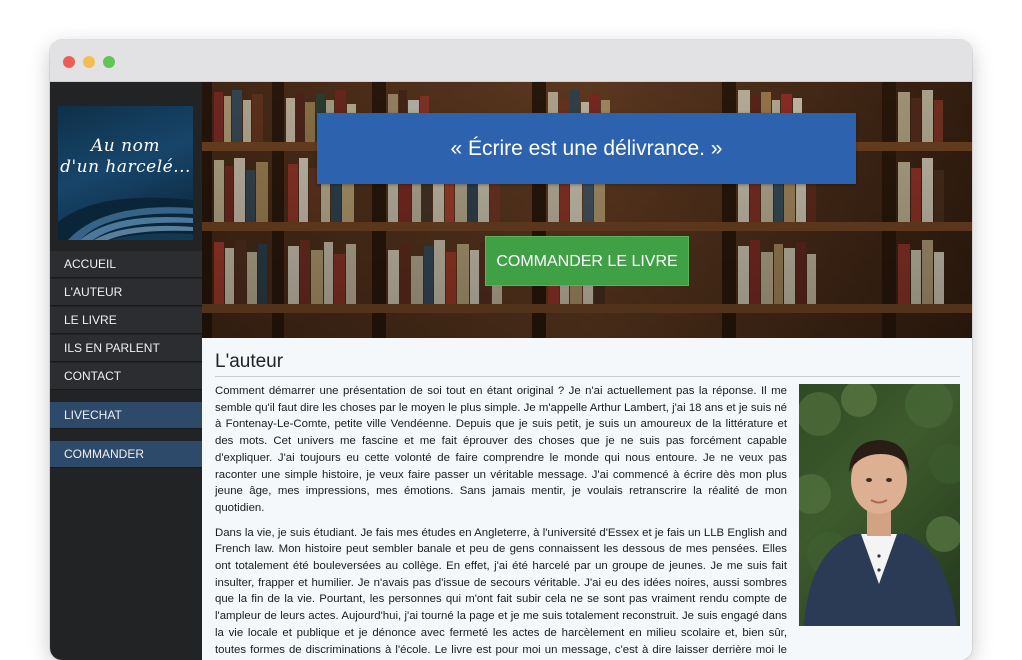  Describe the element at coordinates (126, 454) in the screenshot. I see `nav-item-commander: COMMANDER` at that location.